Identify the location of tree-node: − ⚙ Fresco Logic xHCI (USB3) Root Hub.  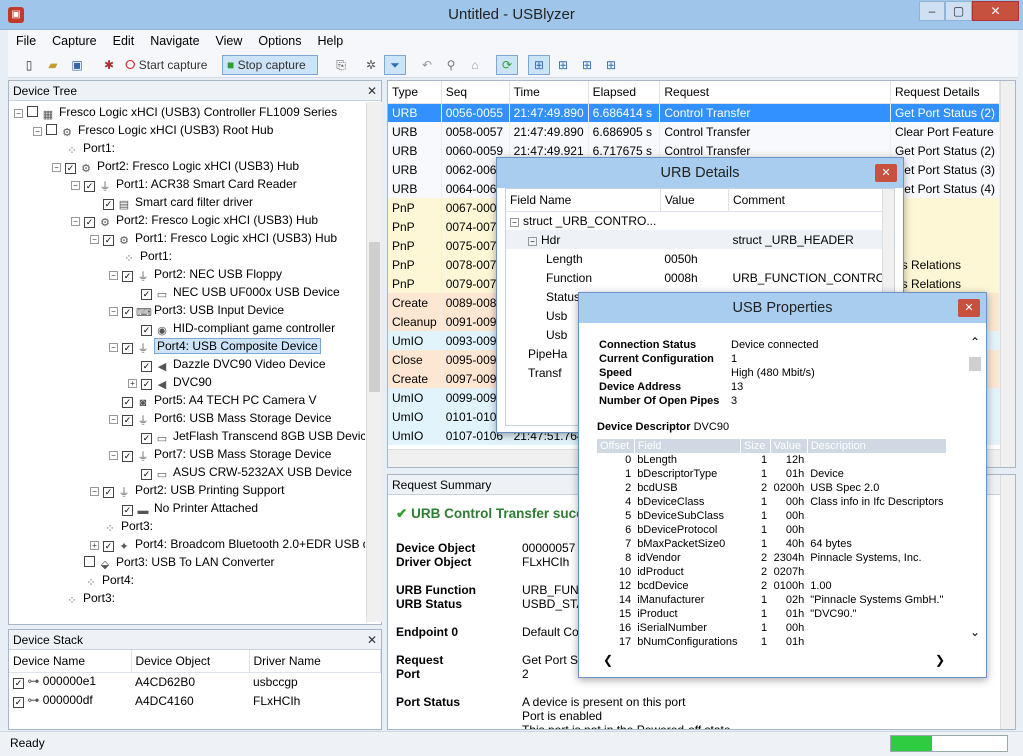
(153, 130).